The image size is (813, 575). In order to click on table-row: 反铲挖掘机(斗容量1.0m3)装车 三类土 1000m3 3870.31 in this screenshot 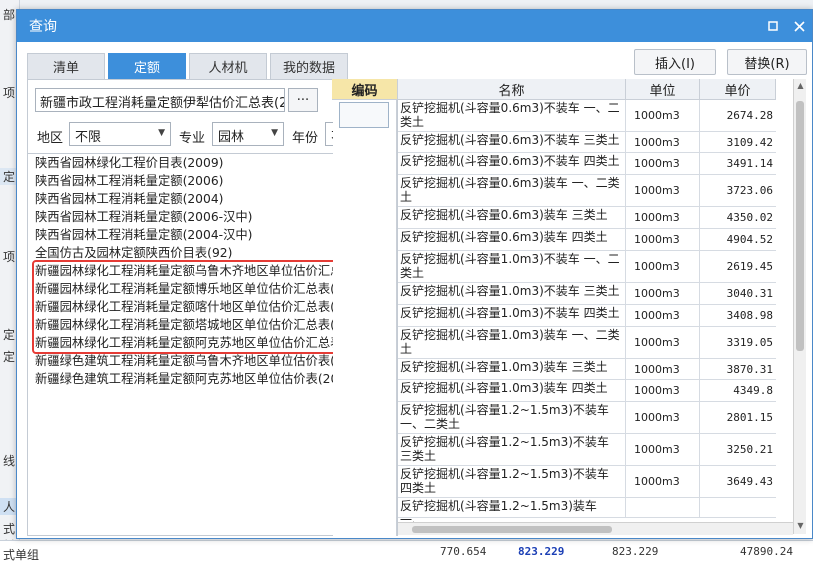, I will do `click(587, 369)`.